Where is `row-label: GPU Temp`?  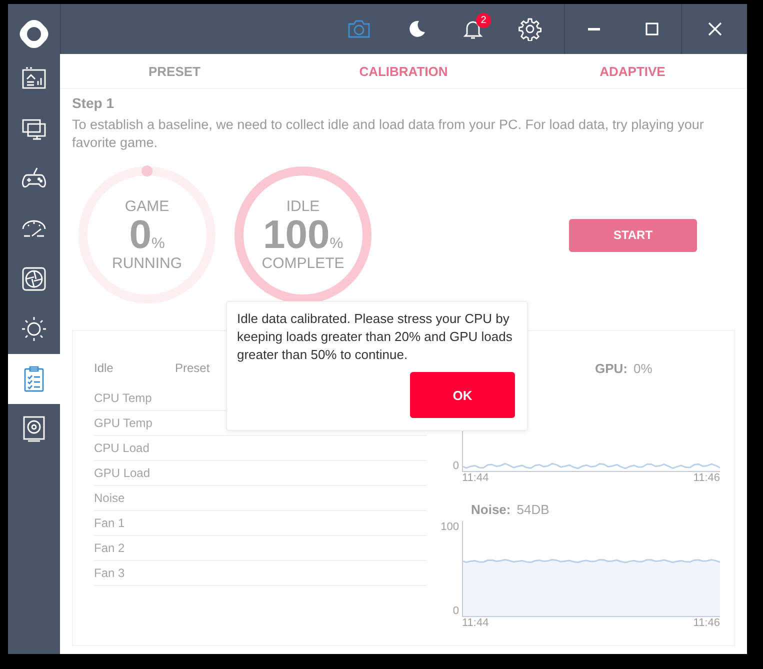 row-label: GPU Temp is located at coordinates (123, 423).